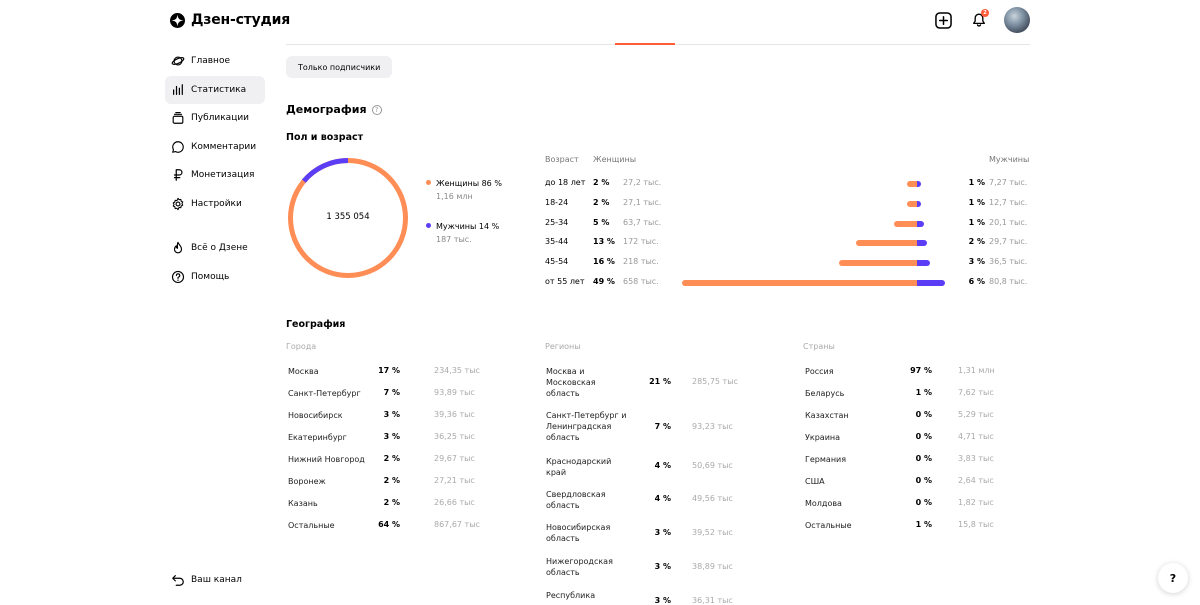 This screenshot has height=605, width=1200. I want to click on plus-square-icon, so click(943, 20).